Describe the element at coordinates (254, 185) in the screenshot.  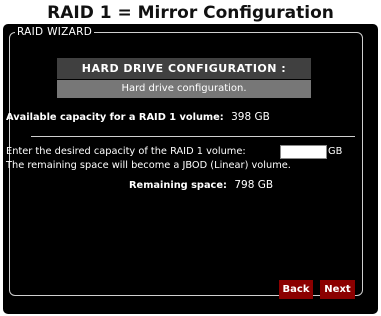
I see `remaining-space-value: 798 GB` at that location.